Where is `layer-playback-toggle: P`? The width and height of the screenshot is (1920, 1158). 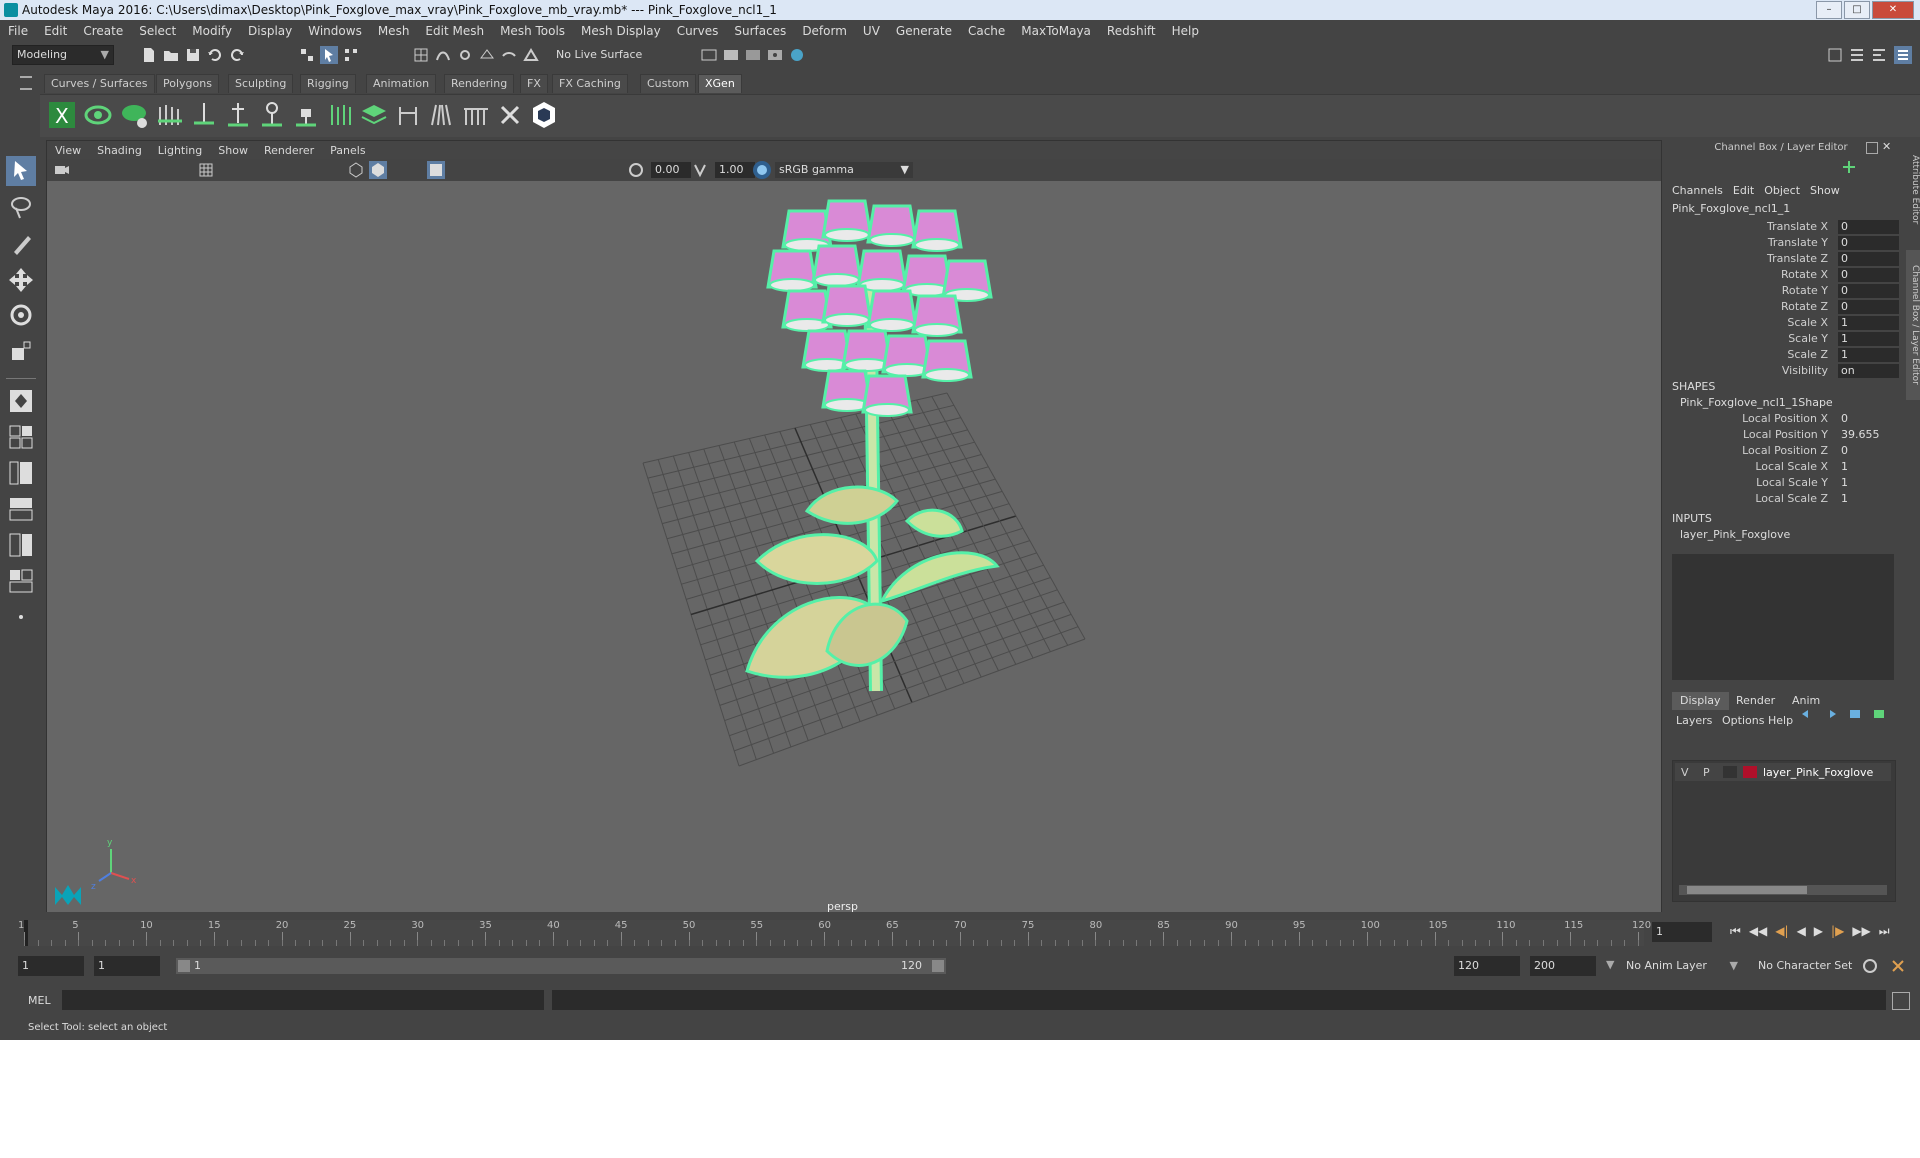
layer-playback-toggle: P is located at coordinates (1706, 772).